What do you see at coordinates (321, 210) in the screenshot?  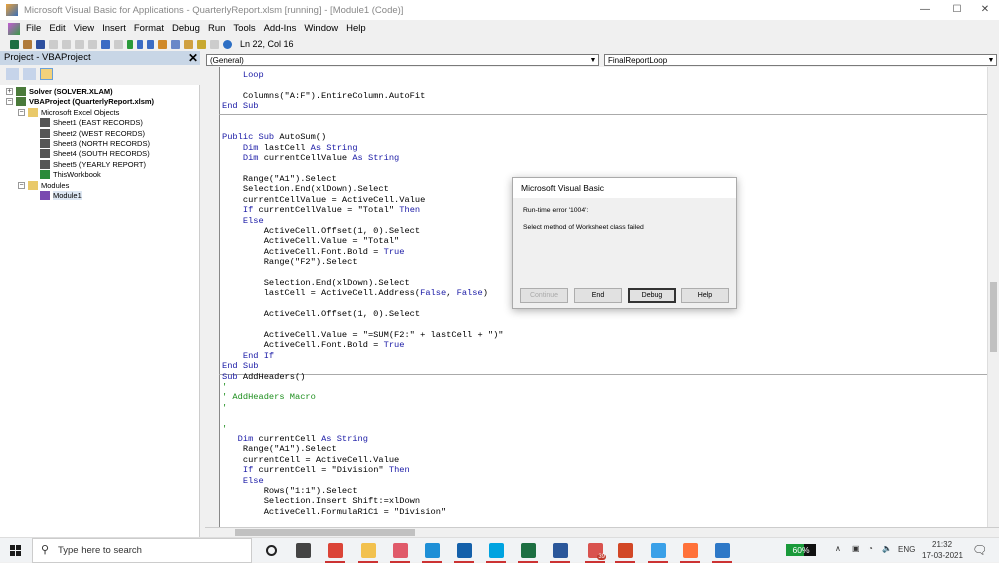 I see `code-line: If currentCellValue = "Total" Then` at bounding box center [321, 210].